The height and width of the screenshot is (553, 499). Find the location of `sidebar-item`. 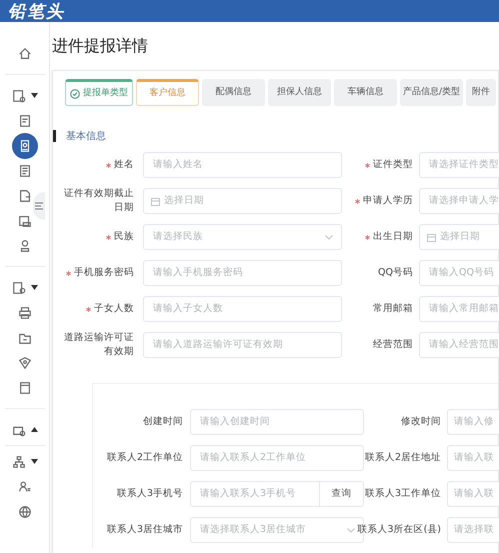

sidebar-item is located at coordinates (25, 145).